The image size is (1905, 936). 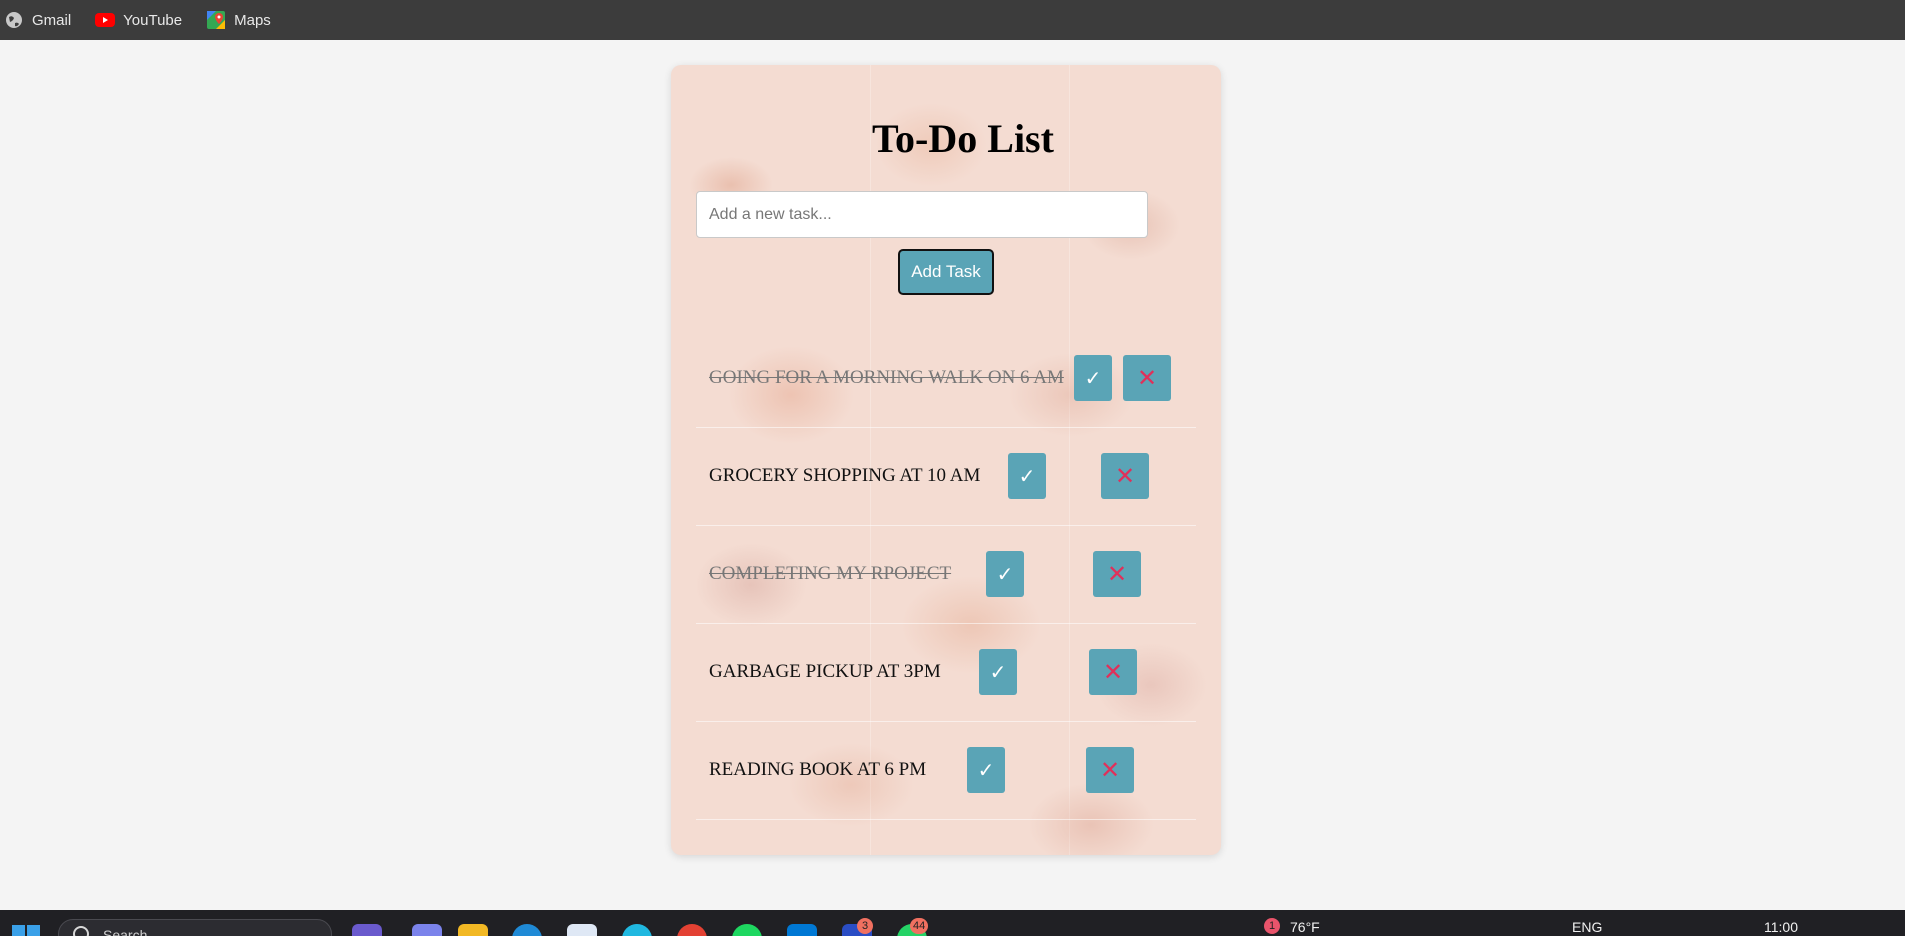 What do you see at coordinates (919, 926) in the screenshot?
I see `notification-badge: 44` at bounding box center [919, 926].